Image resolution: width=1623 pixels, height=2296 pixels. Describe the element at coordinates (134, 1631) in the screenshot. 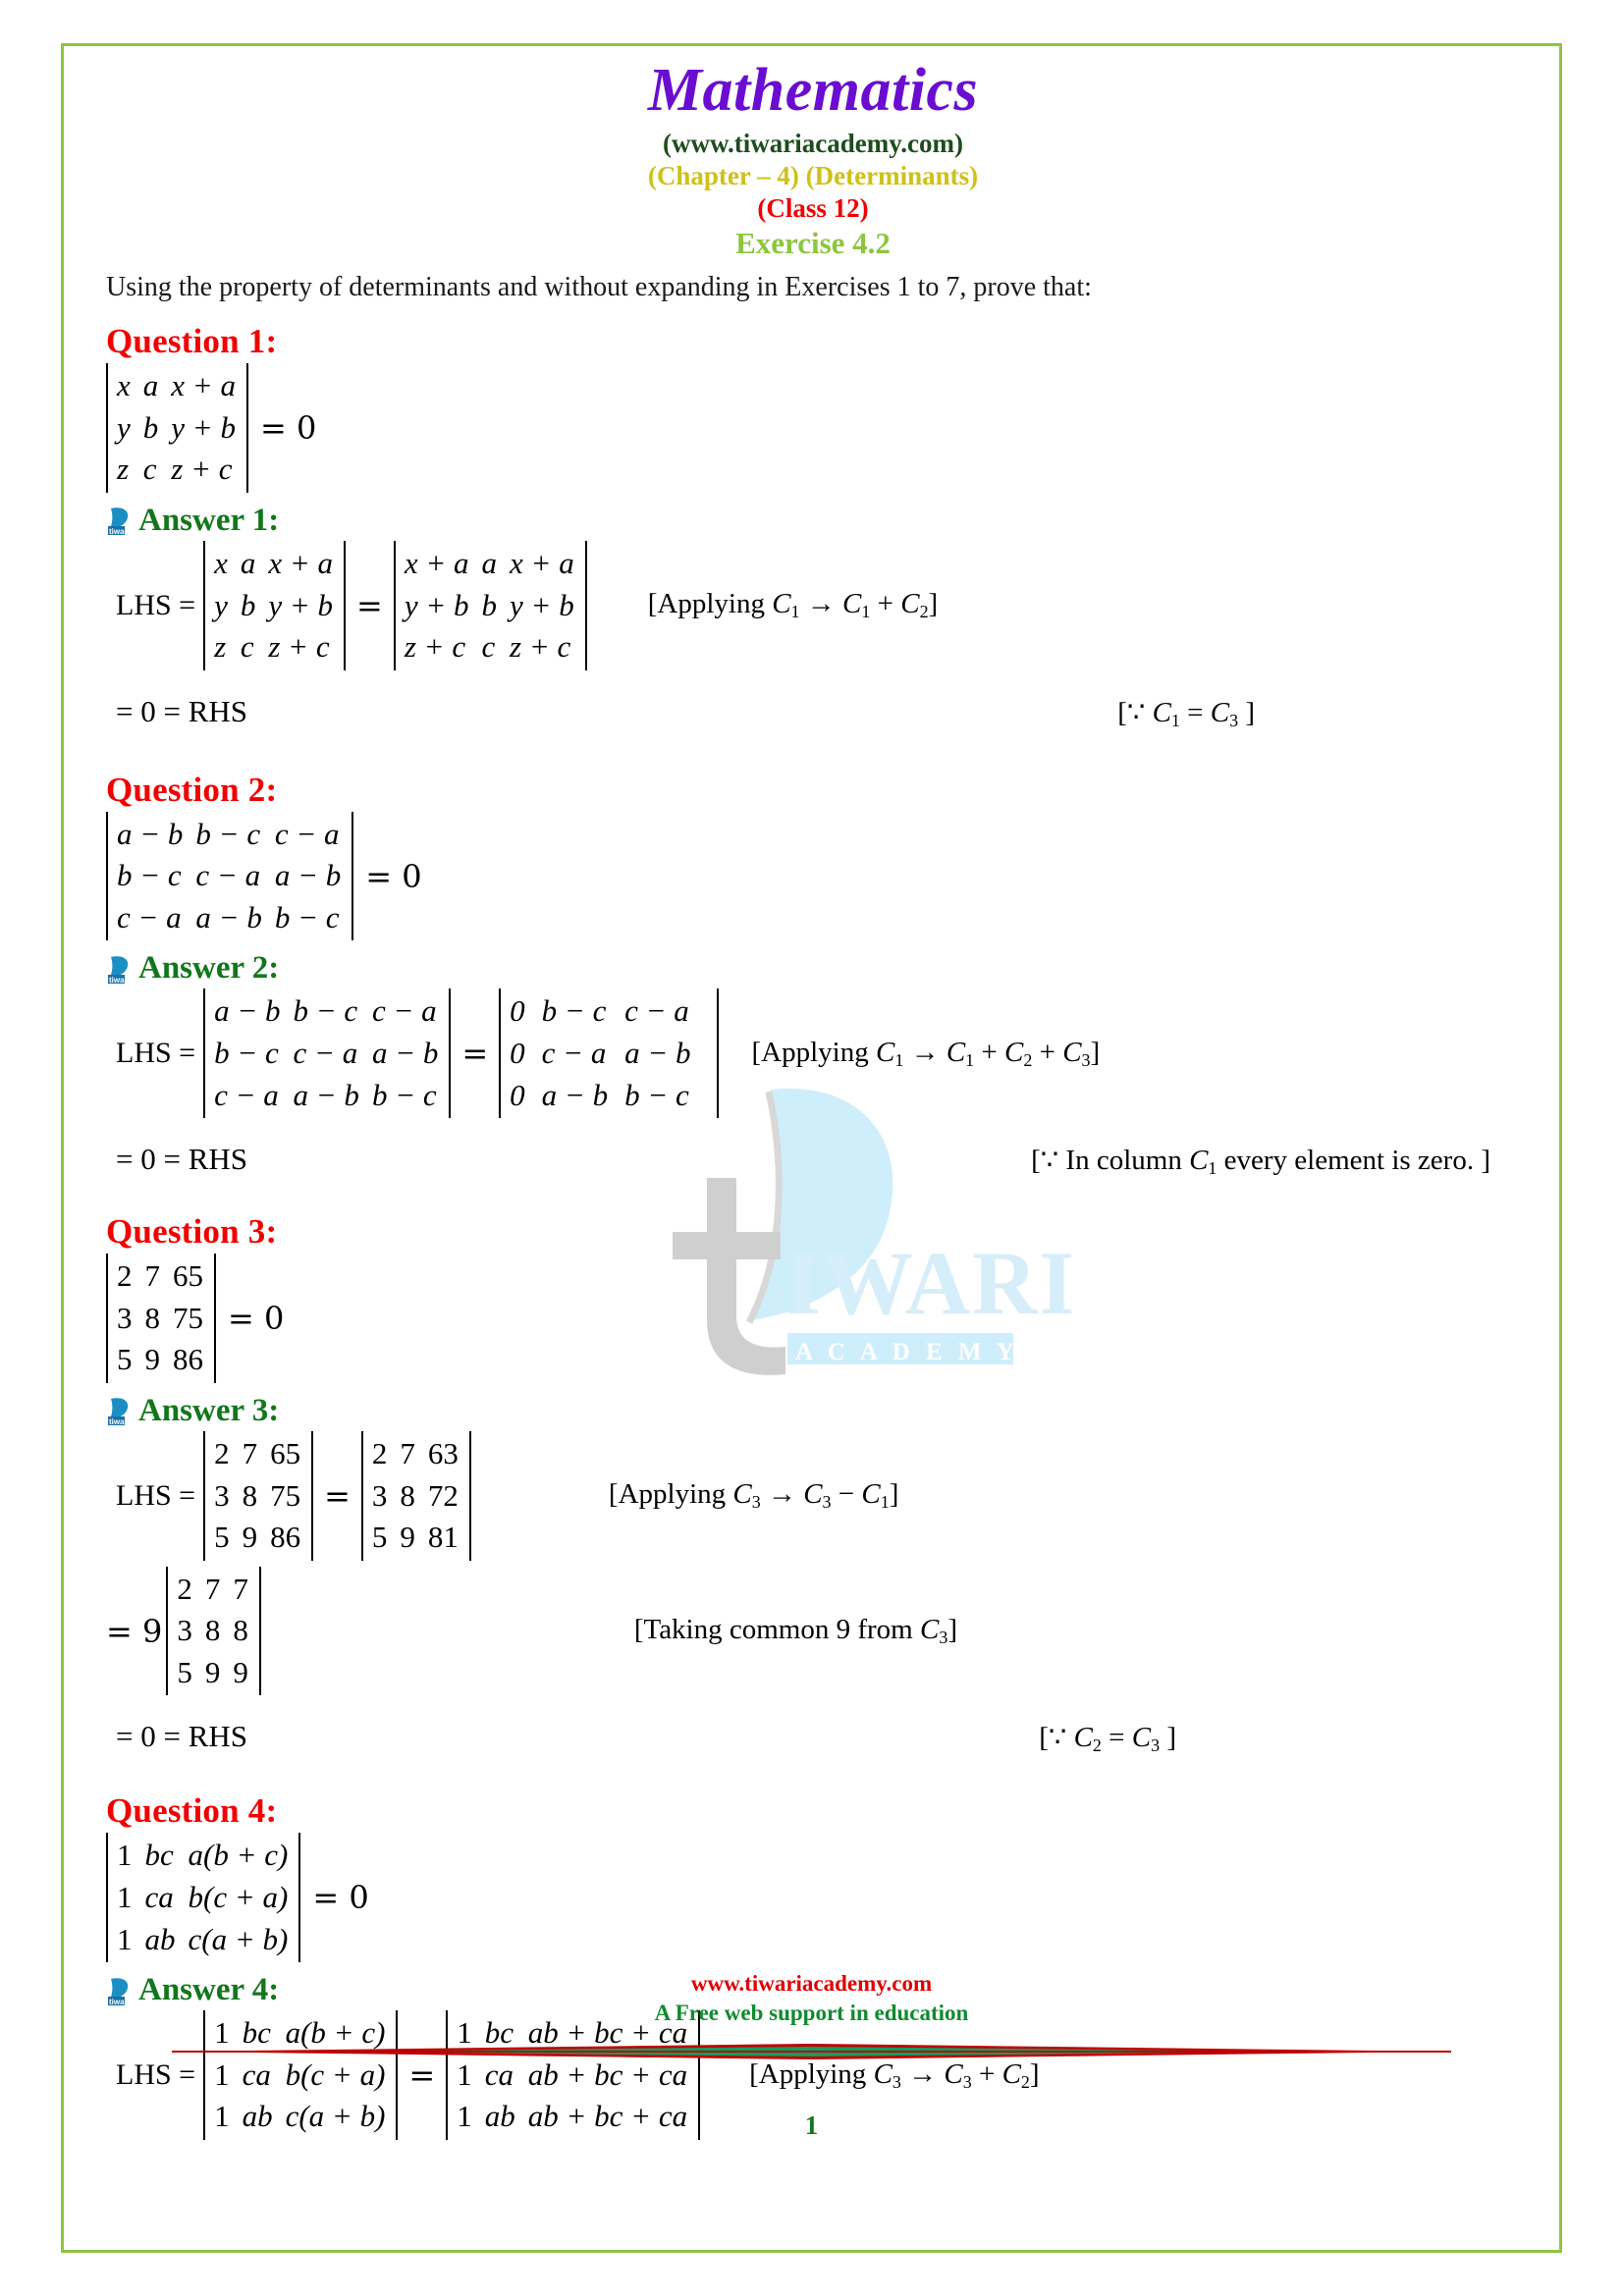

I see `answer-3-coefficient: = 9` at that location.